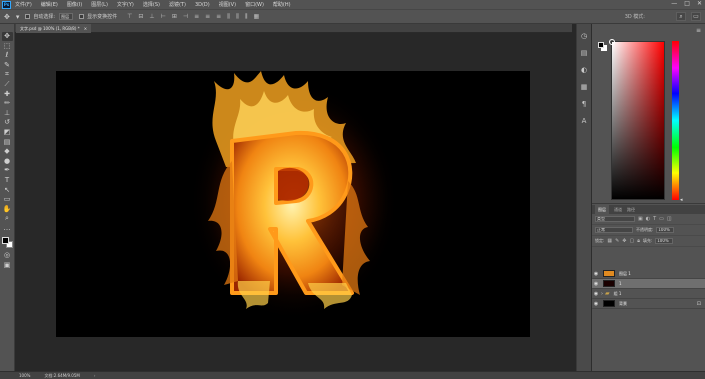 The height and width of the screenshot is (379, 705). I want to click on character-panel-icon: A, so click(584, 121).